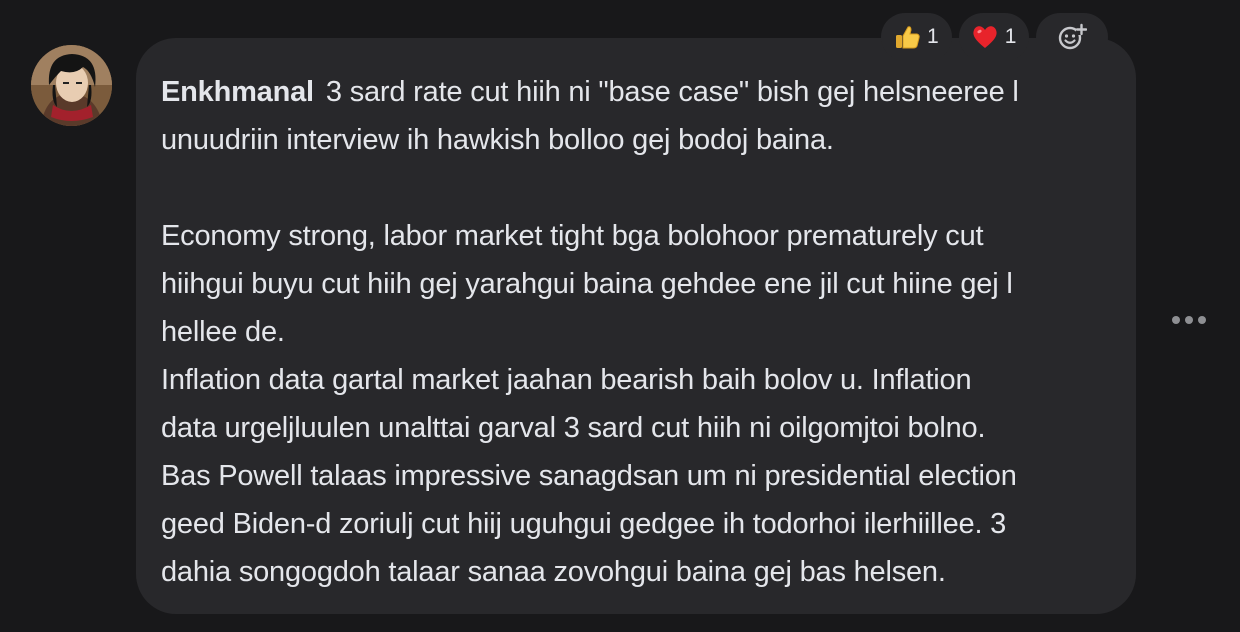 This screenshot has width=1240, height=632. I want to click on add-reaction-icon, so click(1072, 37).